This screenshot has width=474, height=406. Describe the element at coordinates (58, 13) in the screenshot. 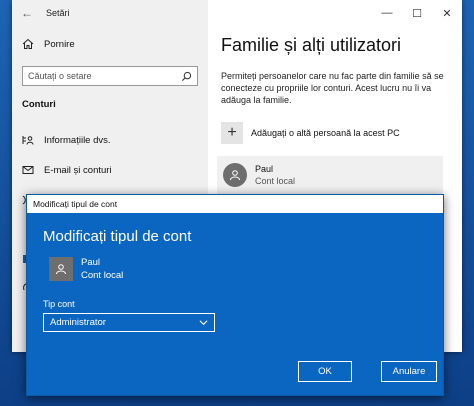

I see `app-title: Setări` at that location.